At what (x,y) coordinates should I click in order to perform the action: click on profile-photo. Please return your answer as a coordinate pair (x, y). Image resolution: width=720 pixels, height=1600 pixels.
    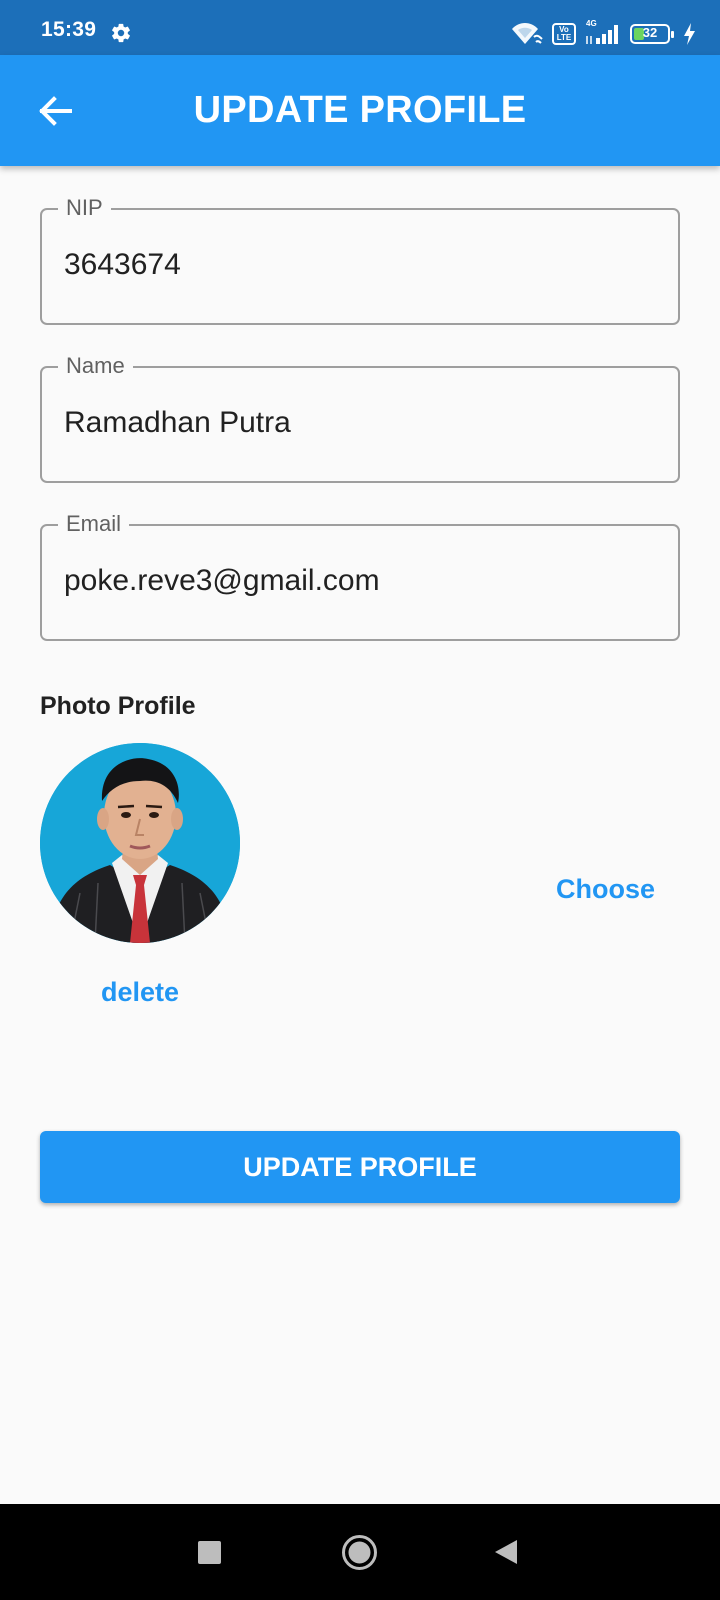
    Looking at the image, I should click on (140, 843).